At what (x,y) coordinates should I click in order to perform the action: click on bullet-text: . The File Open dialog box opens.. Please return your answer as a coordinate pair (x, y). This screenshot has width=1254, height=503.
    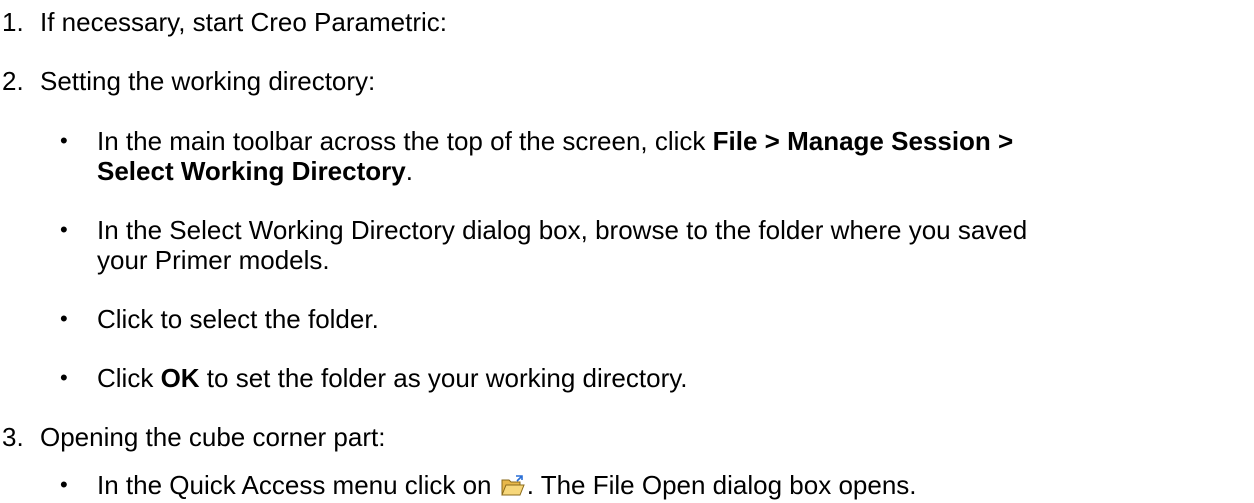
    Looking at the image, I should click on (721, 485).